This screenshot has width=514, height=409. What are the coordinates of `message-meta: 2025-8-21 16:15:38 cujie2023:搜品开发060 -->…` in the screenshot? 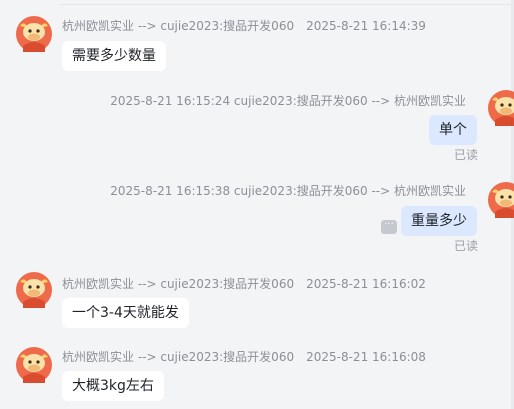 It's located at (288, 190).